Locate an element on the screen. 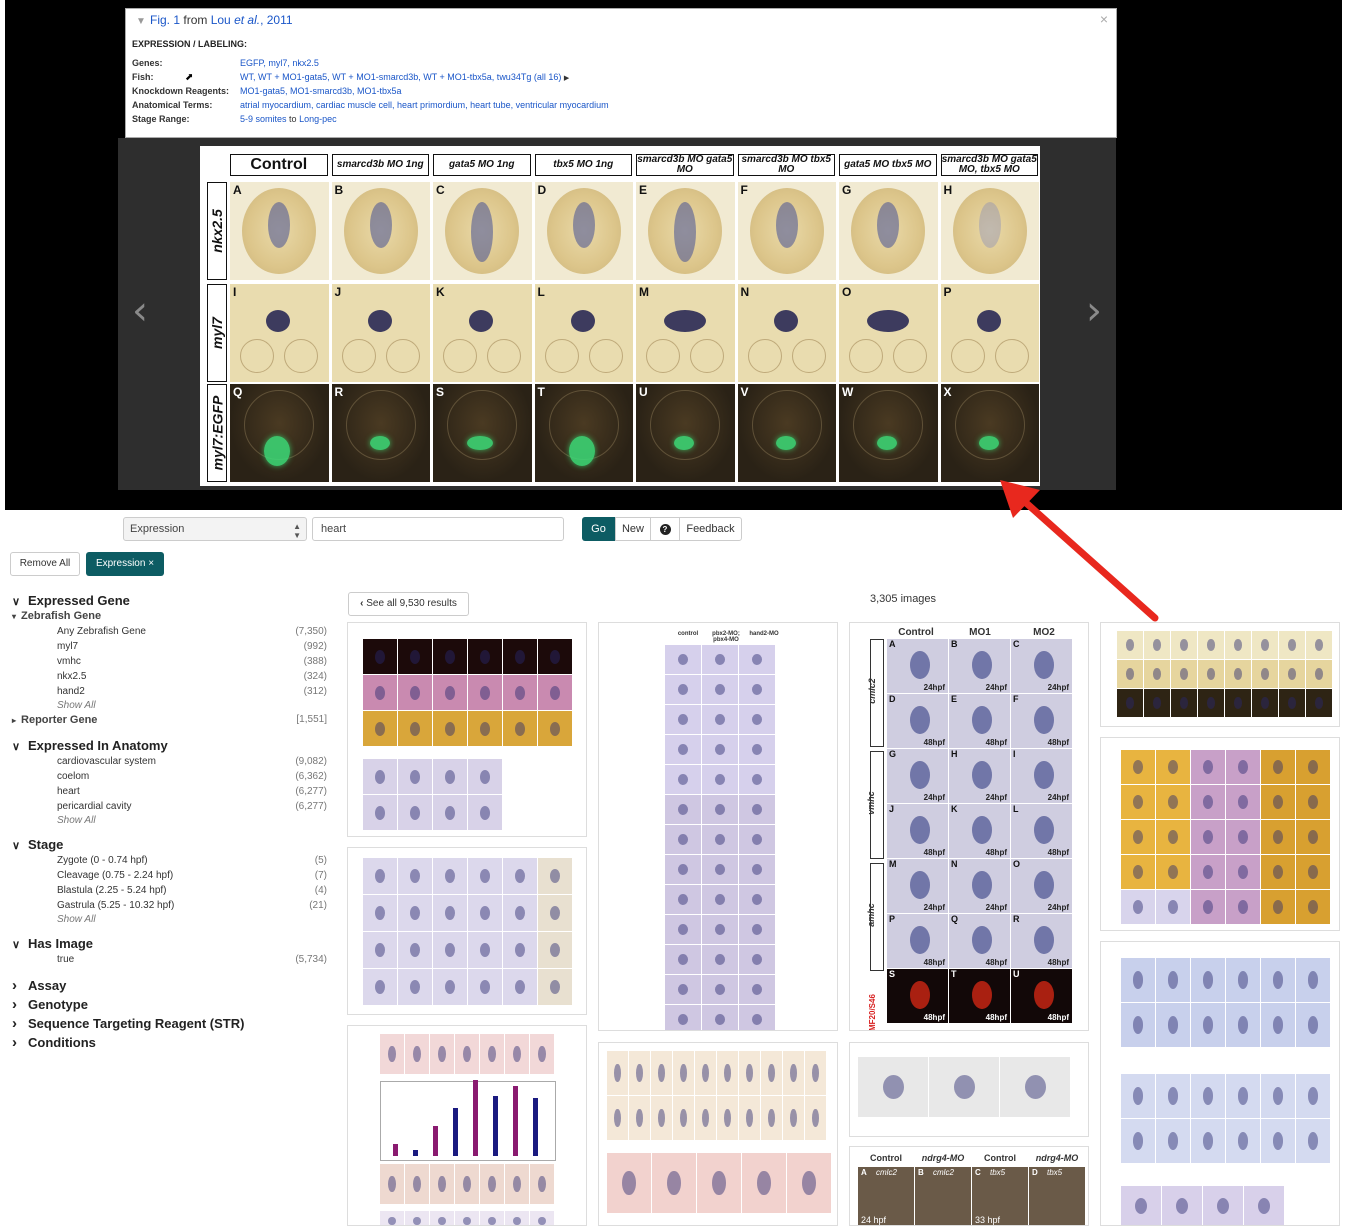 The height and width of the screenshot is (1226, 1347). expression-filter-chip: Expression × is located at coordinates (125, 564).